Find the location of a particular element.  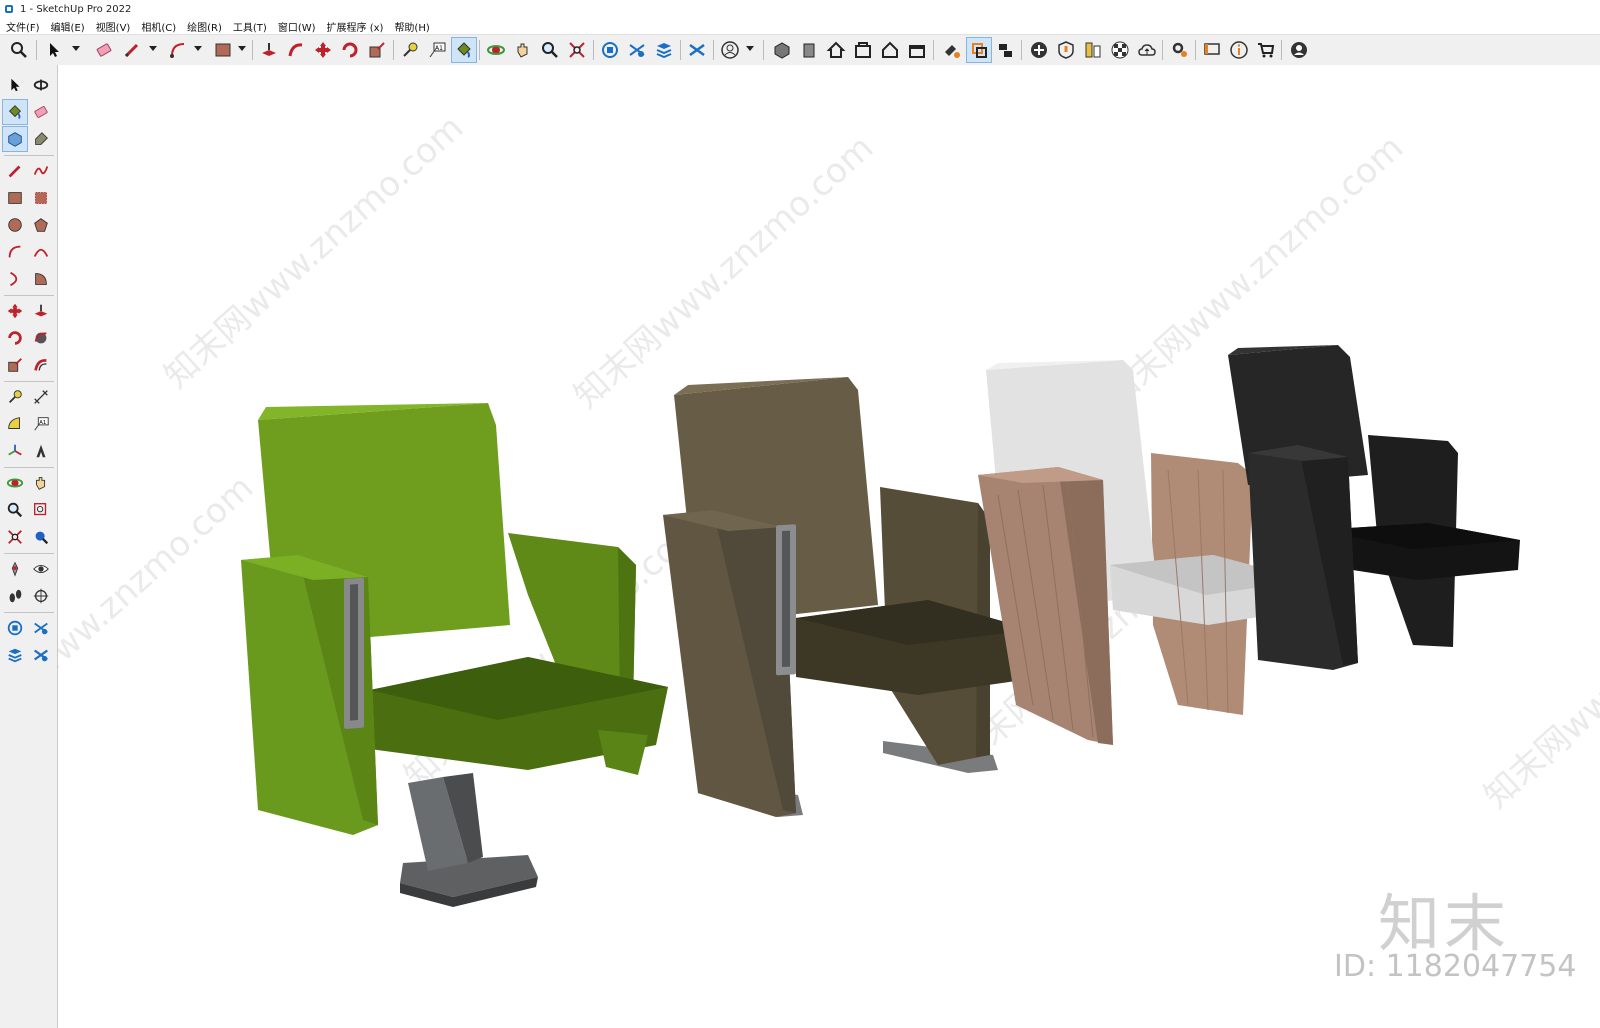

menu-extensions: 扩展程序 (x) is located at coordinates (355, 26).